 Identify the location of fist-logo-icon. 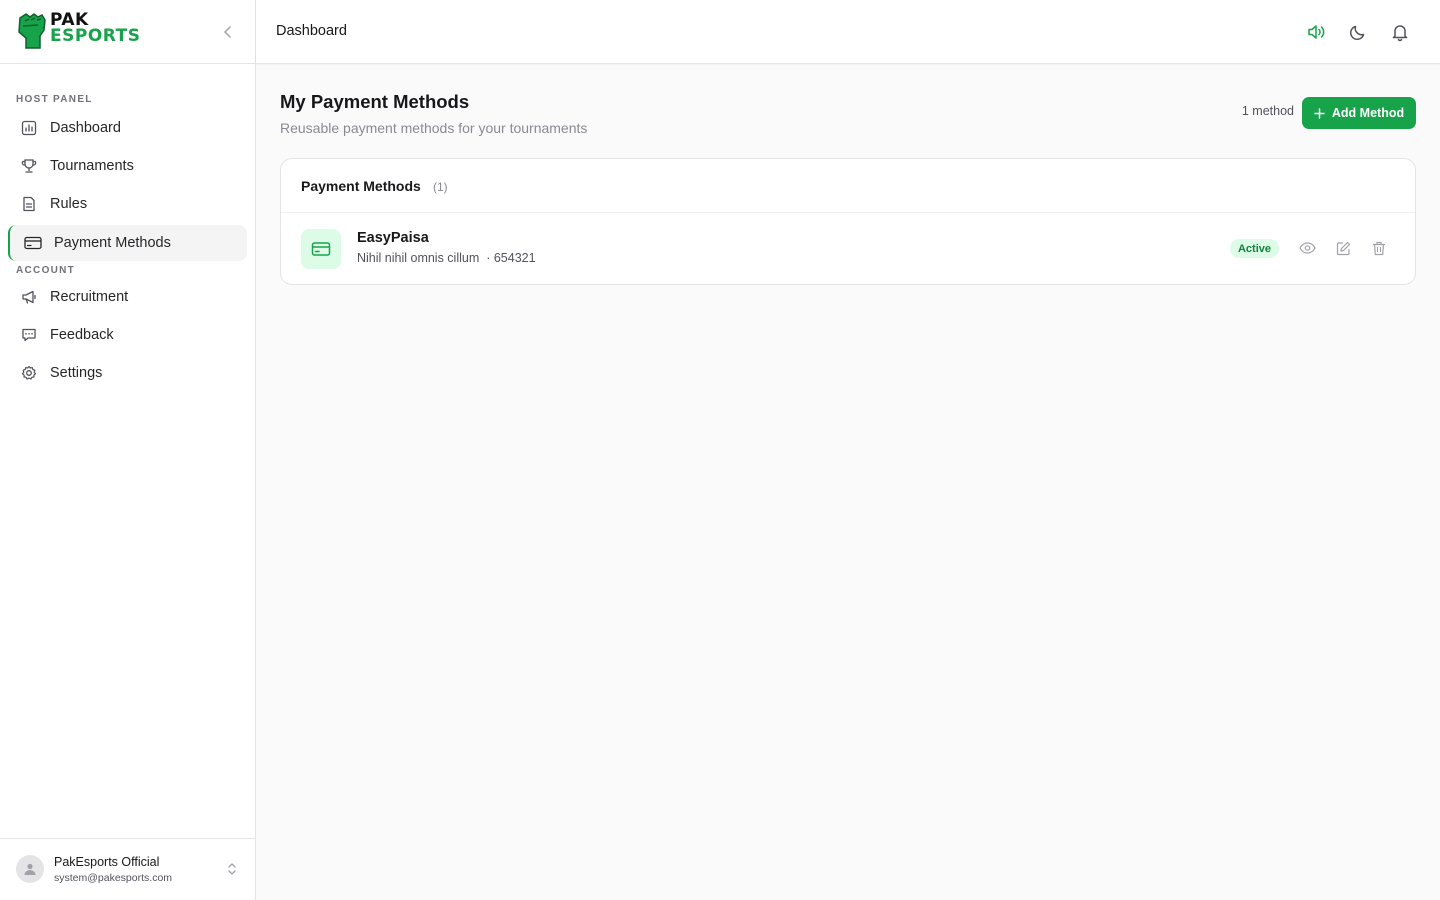
(32, 31).